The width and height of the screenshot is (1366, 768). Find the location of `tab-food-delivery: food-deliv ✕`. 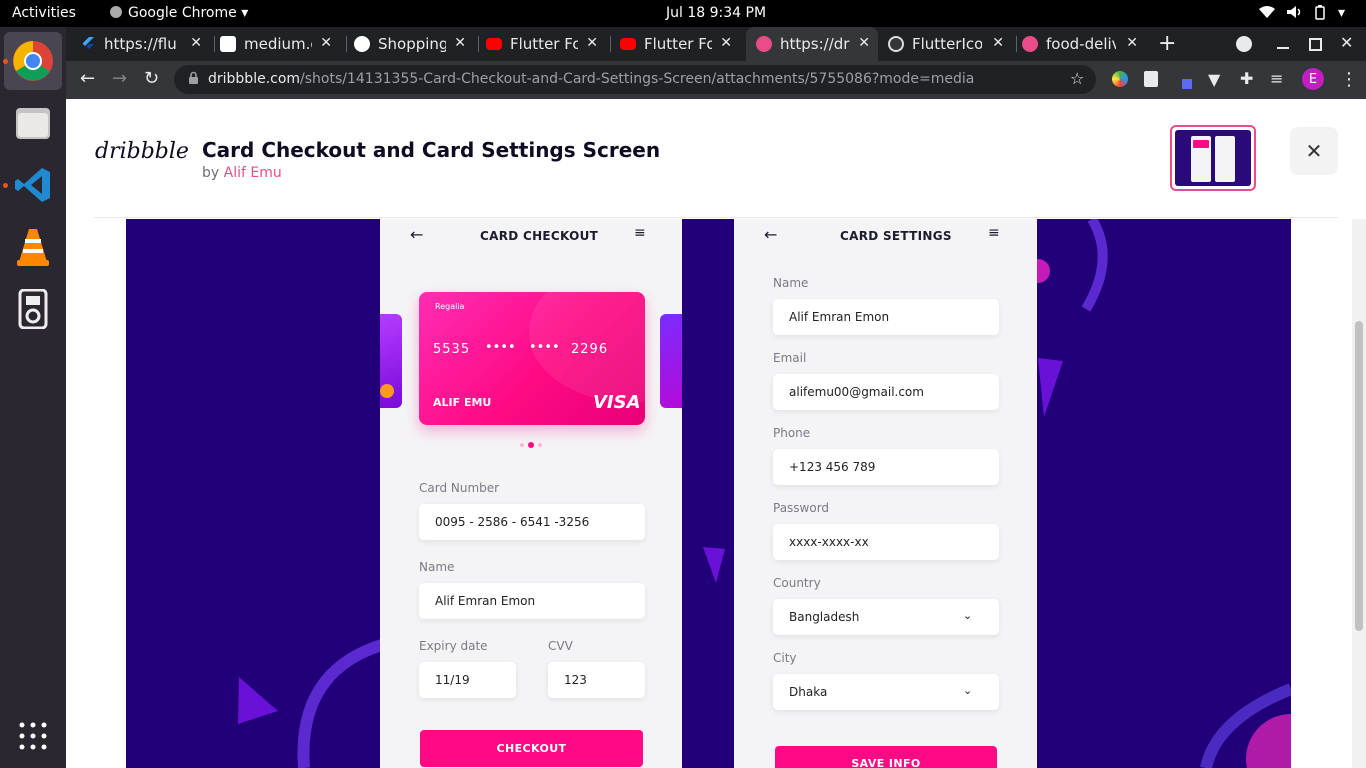

tab-food-delivery: food-deliv ✕ is located at coordinates (1084, 44).